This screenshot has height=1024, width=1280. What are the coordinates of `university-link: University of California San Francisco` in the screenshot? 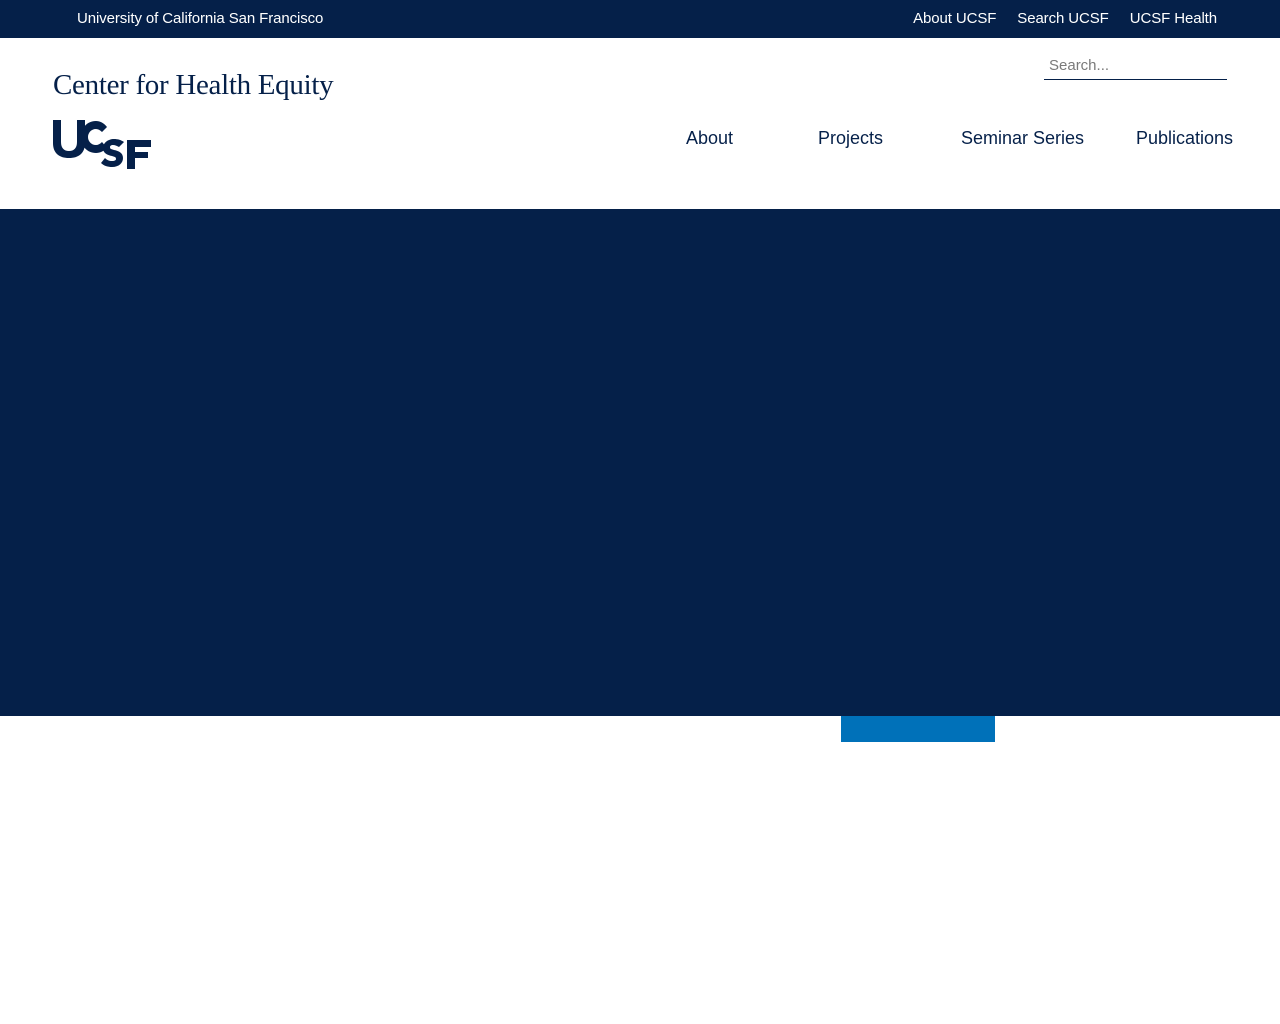 It's located at (200, 18).